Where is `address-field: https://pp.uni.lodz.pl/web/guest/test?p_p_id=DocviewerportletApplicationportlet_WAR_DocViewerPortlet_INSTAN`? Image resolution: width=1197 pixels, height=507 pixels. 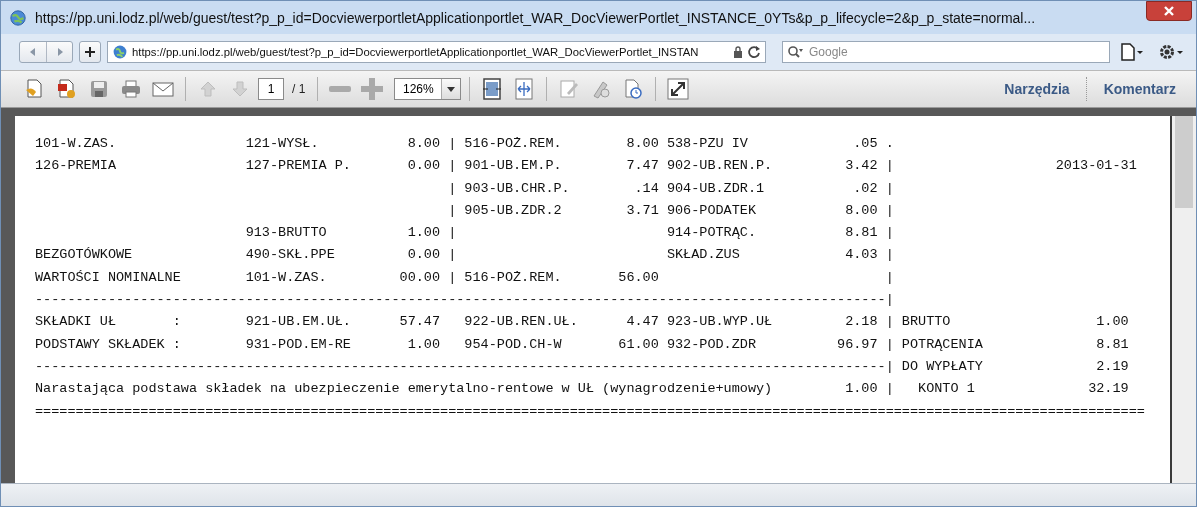
address-field: https://pp.uni.lodz.pl/web/guest/test?p_p_id=DocviewerportletApplicationportlet_WAR_DocViewerPortlet_INSTAN is located at coordinates (436, 52).